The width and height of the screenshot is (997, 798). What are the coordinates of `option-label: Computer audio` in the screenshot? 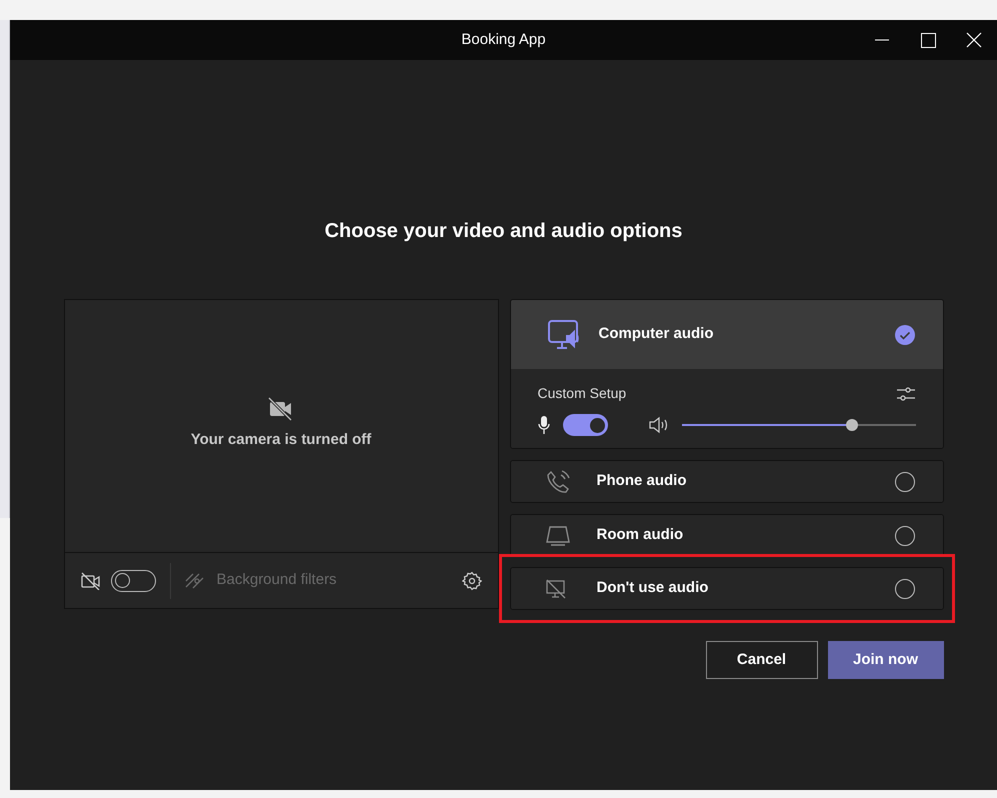 It's located at (656, 334).